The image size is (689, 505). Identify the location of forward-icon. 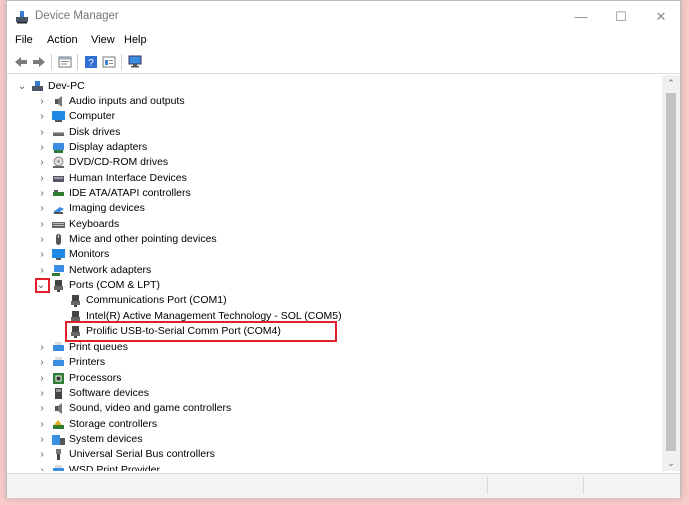
(39, 62).